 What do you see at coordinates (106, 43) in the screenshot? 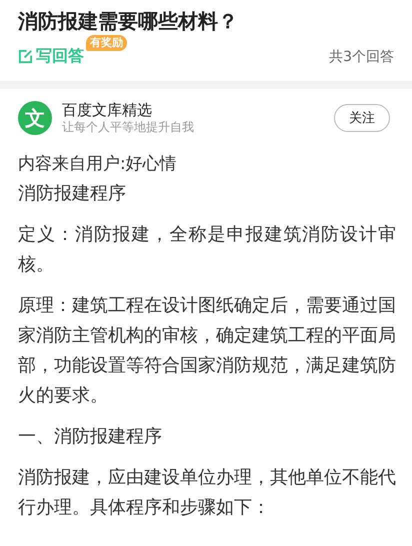
I see `reward-badge: 有奖励` at bounding box center [106, 43].